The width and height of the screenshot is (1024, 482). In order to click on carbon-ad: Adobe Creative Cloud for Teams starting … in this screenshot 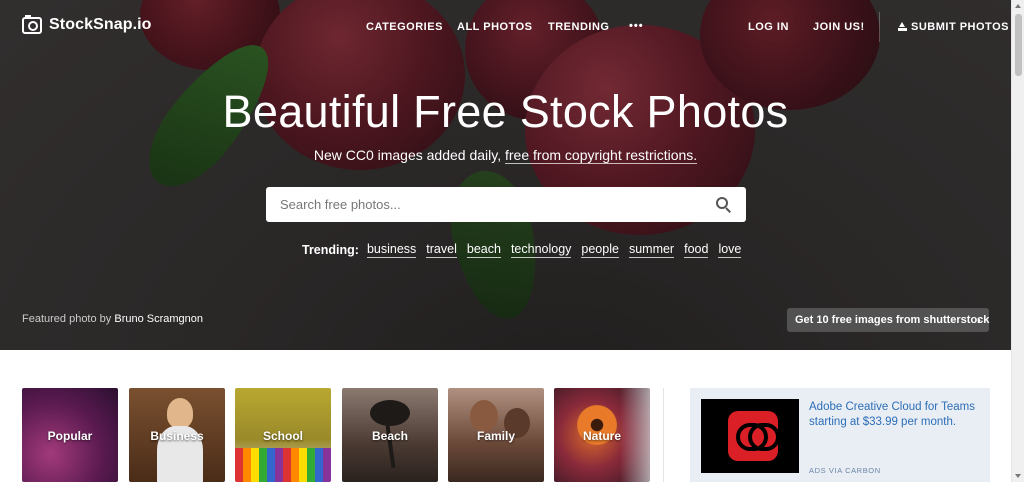, I will do `click(840, 435)`.